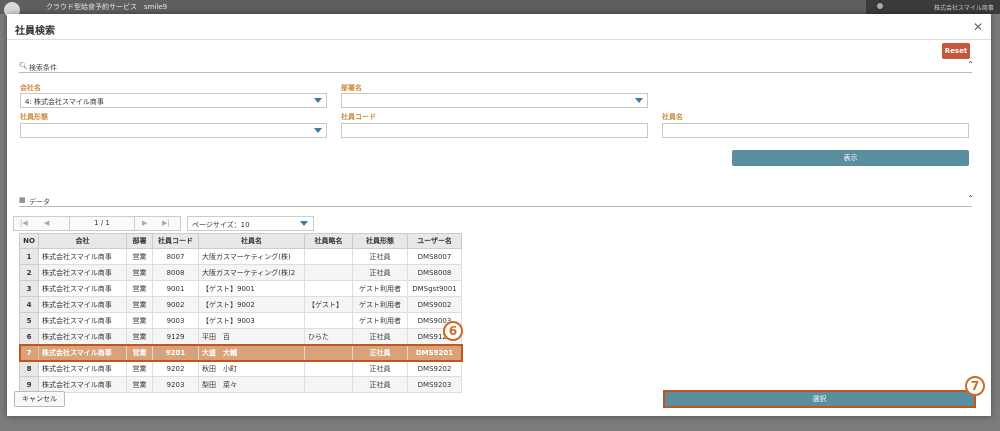 This screenshot has width=1000, height=431. Describe the element at coordinates (175, 320) in the screenshot. I see `employee-code-cell: 9003` at that location.